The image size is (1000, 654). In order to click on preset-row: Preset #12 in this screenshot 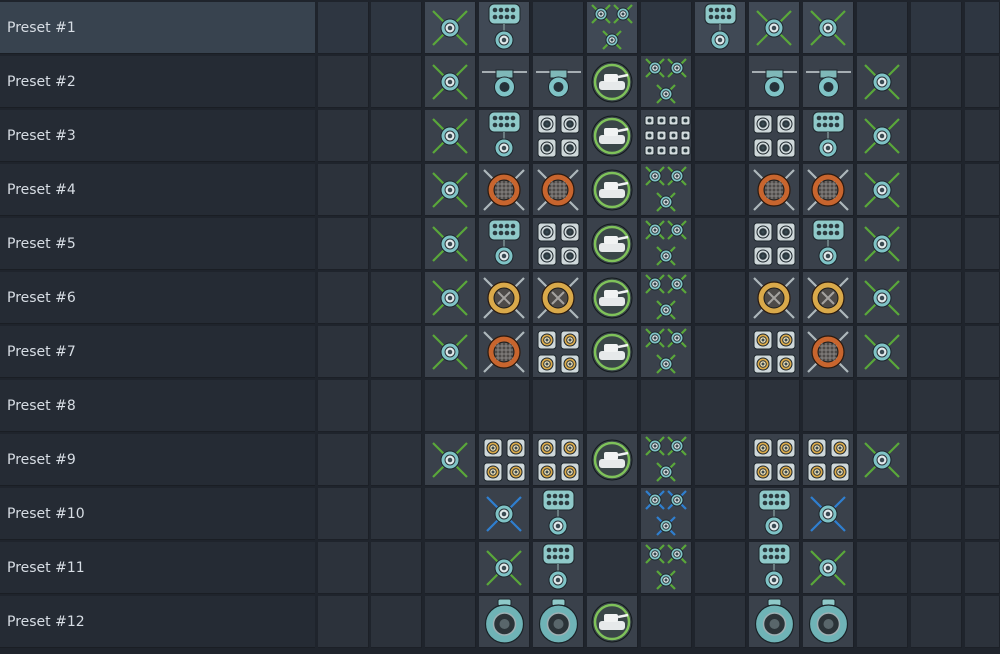, I will do `click(500, 622)`.